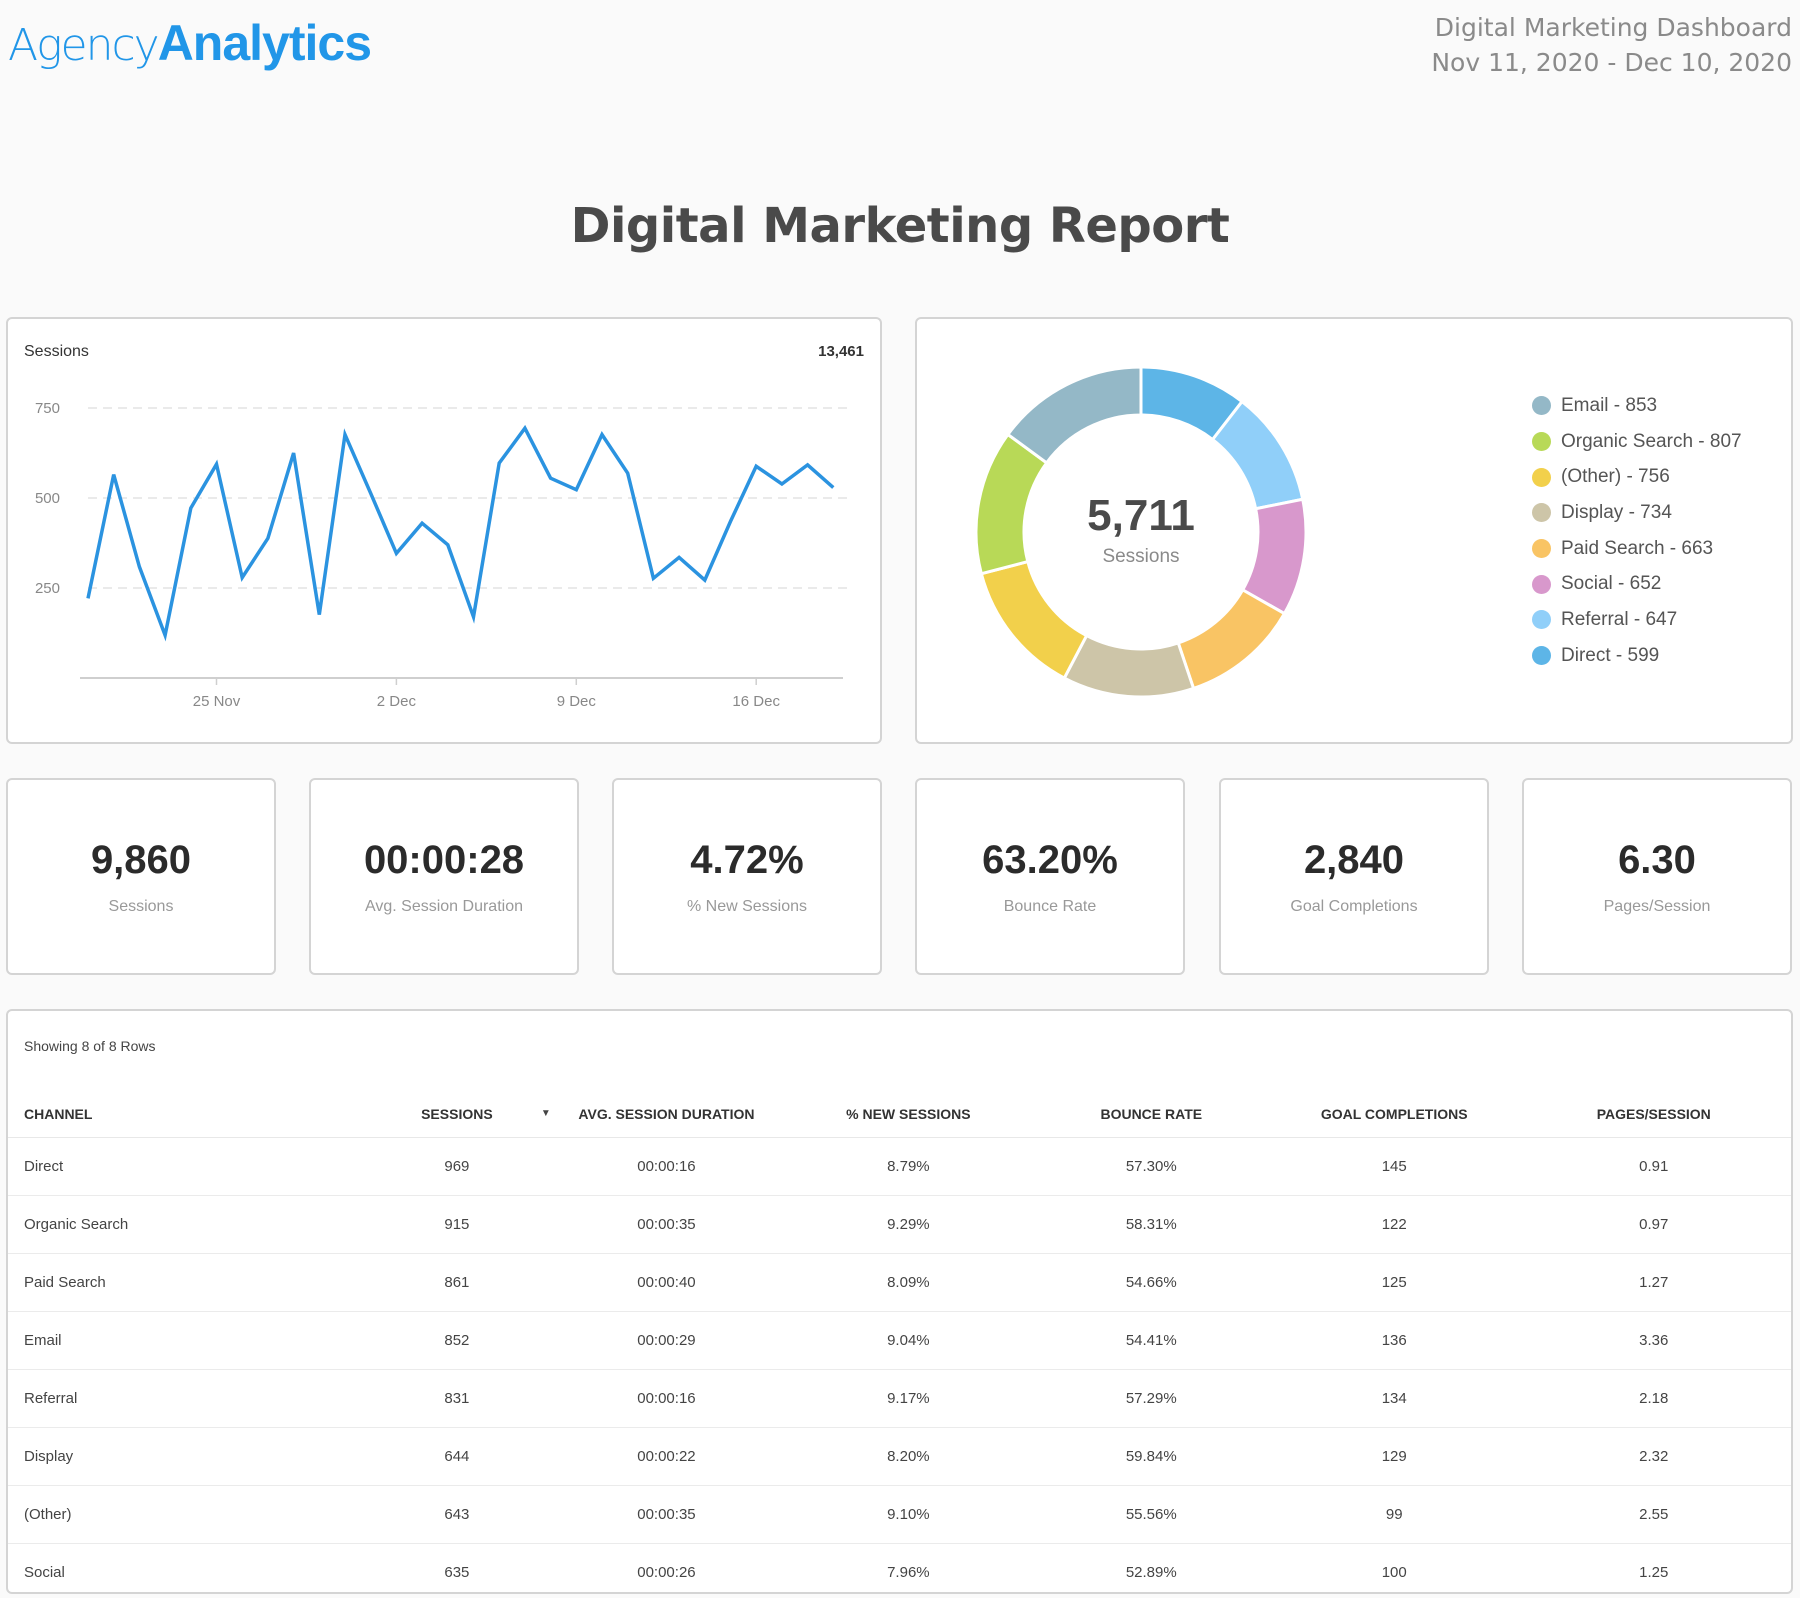 This screenshot has height=1598, width=1800. I want to click on table-row: Email 852 00:00:29 9.04% 54.41% 136 3.36, so click(899, 1340).